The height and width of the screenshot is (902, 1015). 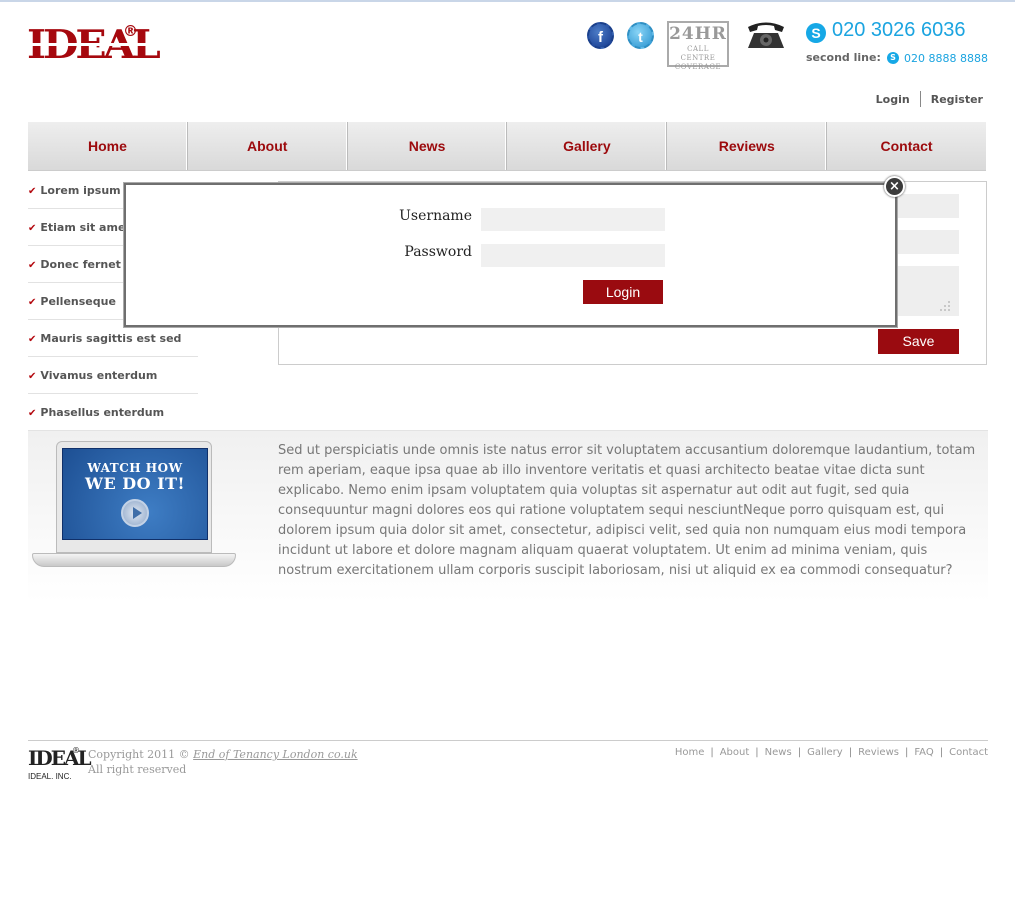 I want to click on sidebar-item-label: Pellenseque, so click(x=78, y=301).